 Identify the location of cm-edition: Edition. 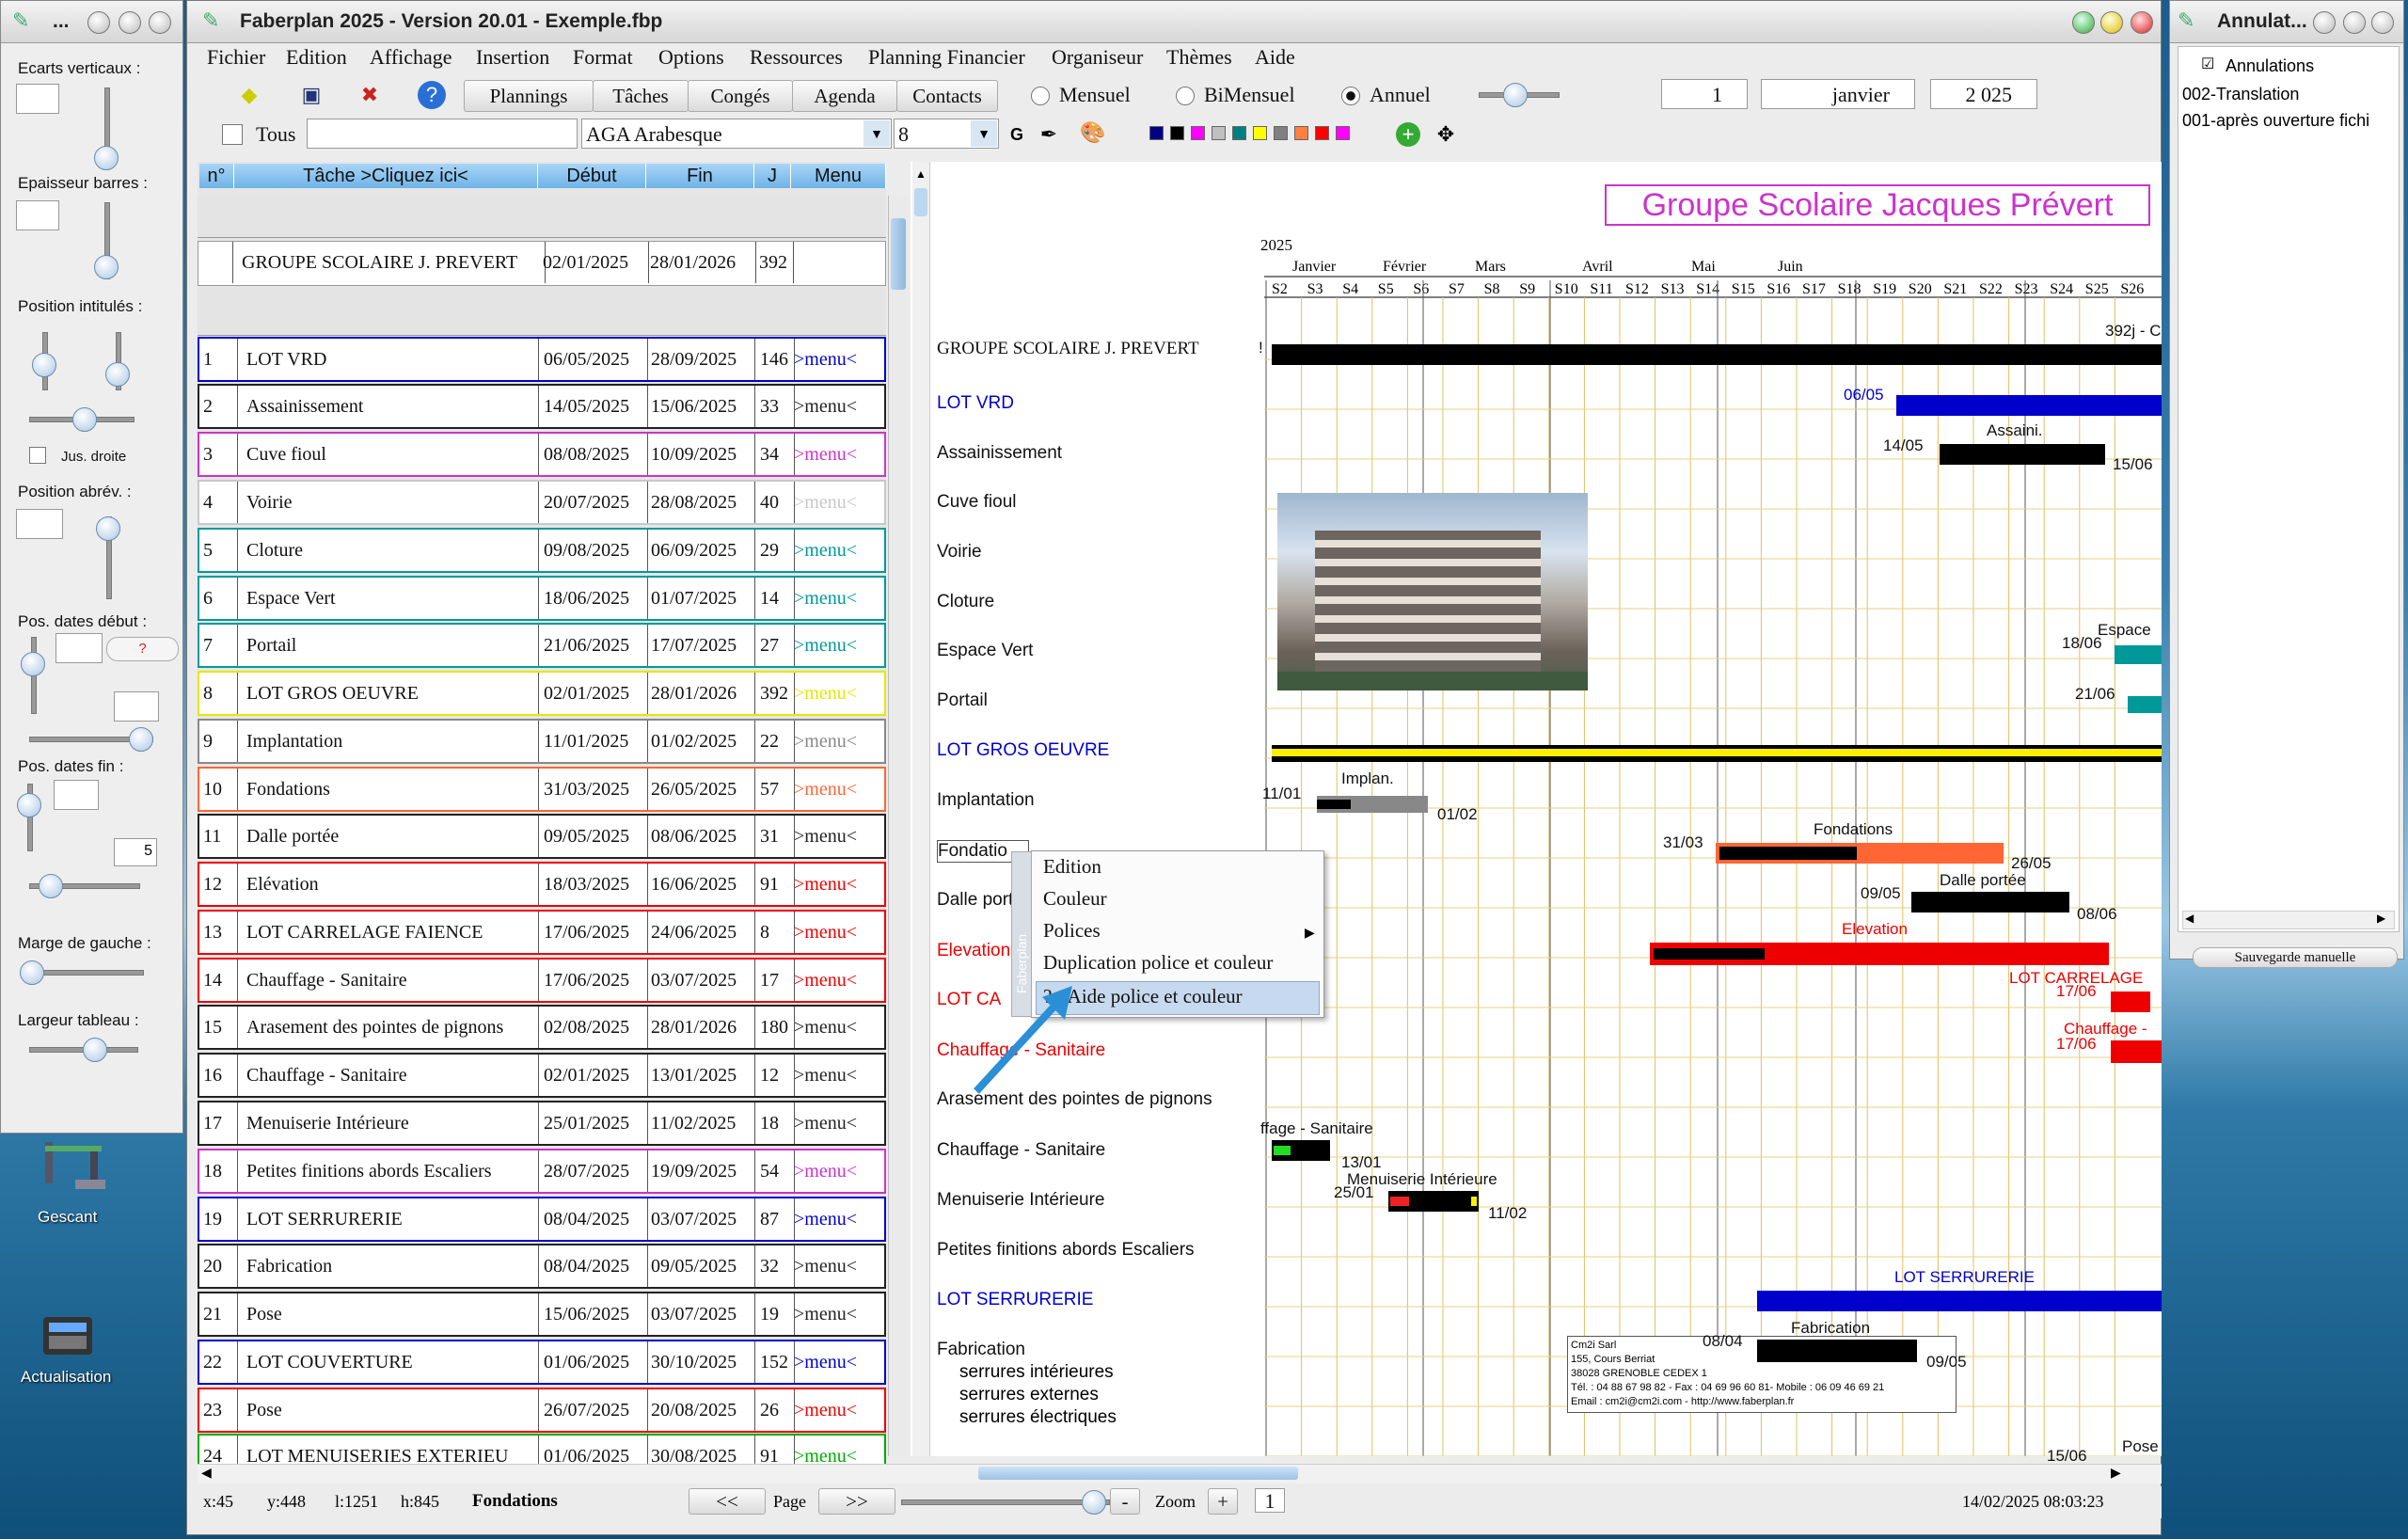
(1072, 867).